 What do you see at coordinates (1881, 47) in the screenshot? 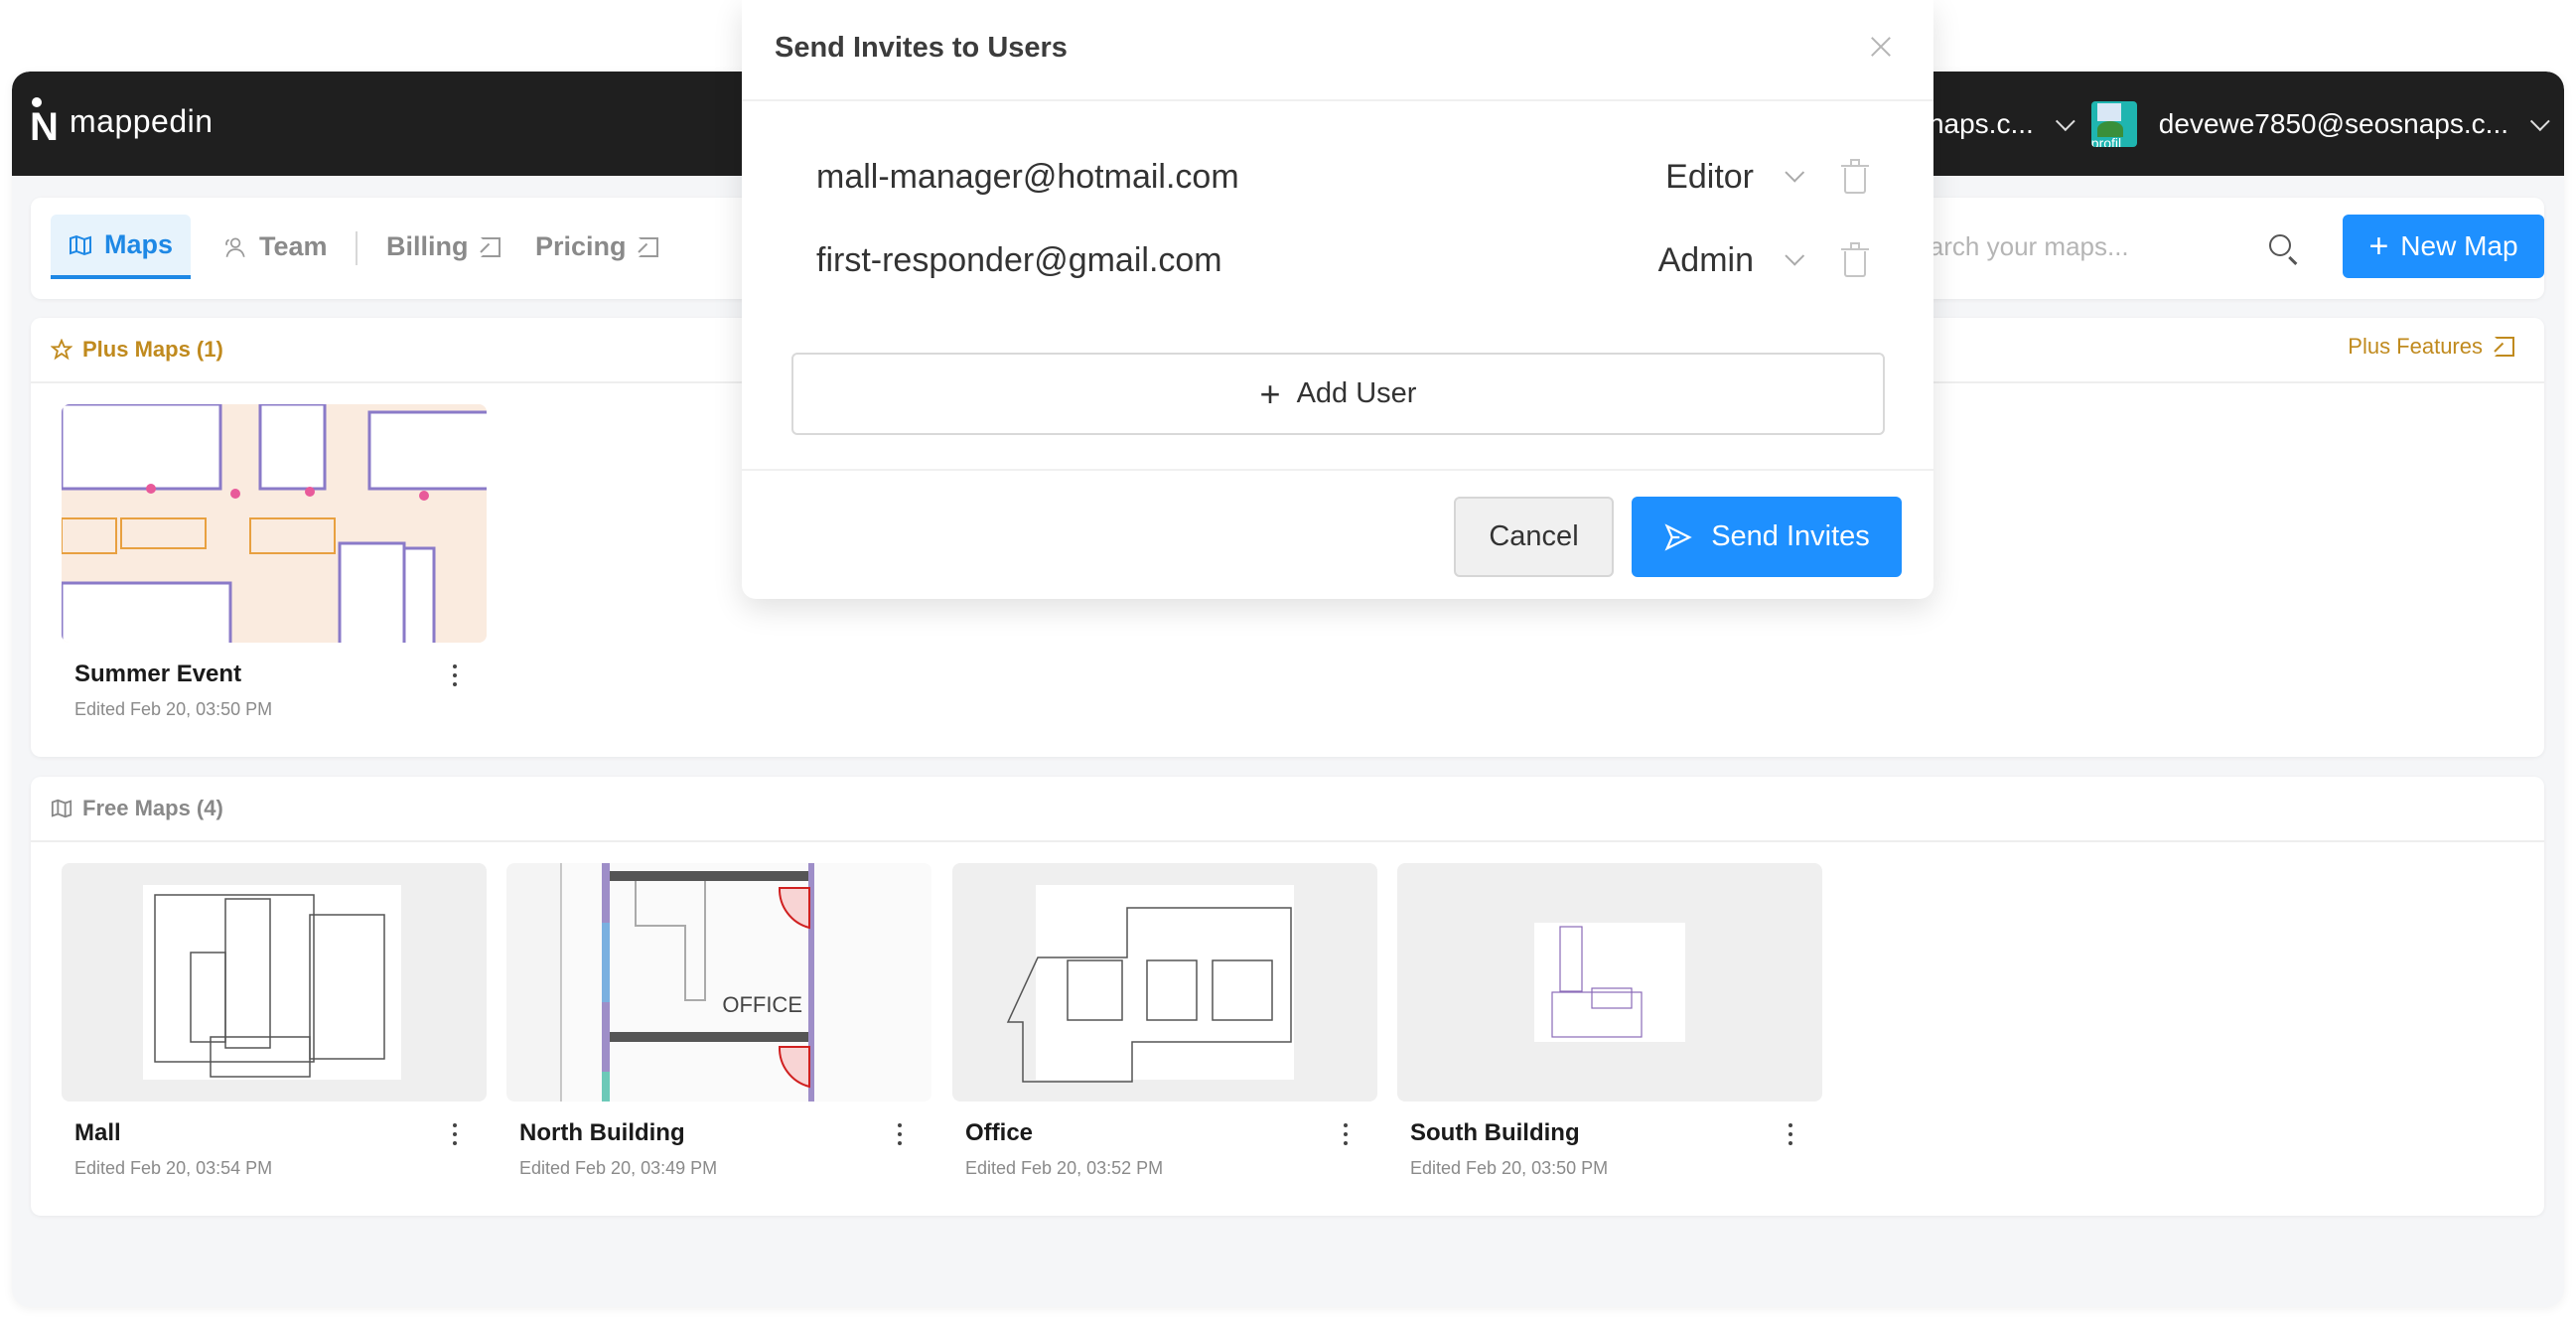
I see `close-icon` at bounding box center [1881, 47].